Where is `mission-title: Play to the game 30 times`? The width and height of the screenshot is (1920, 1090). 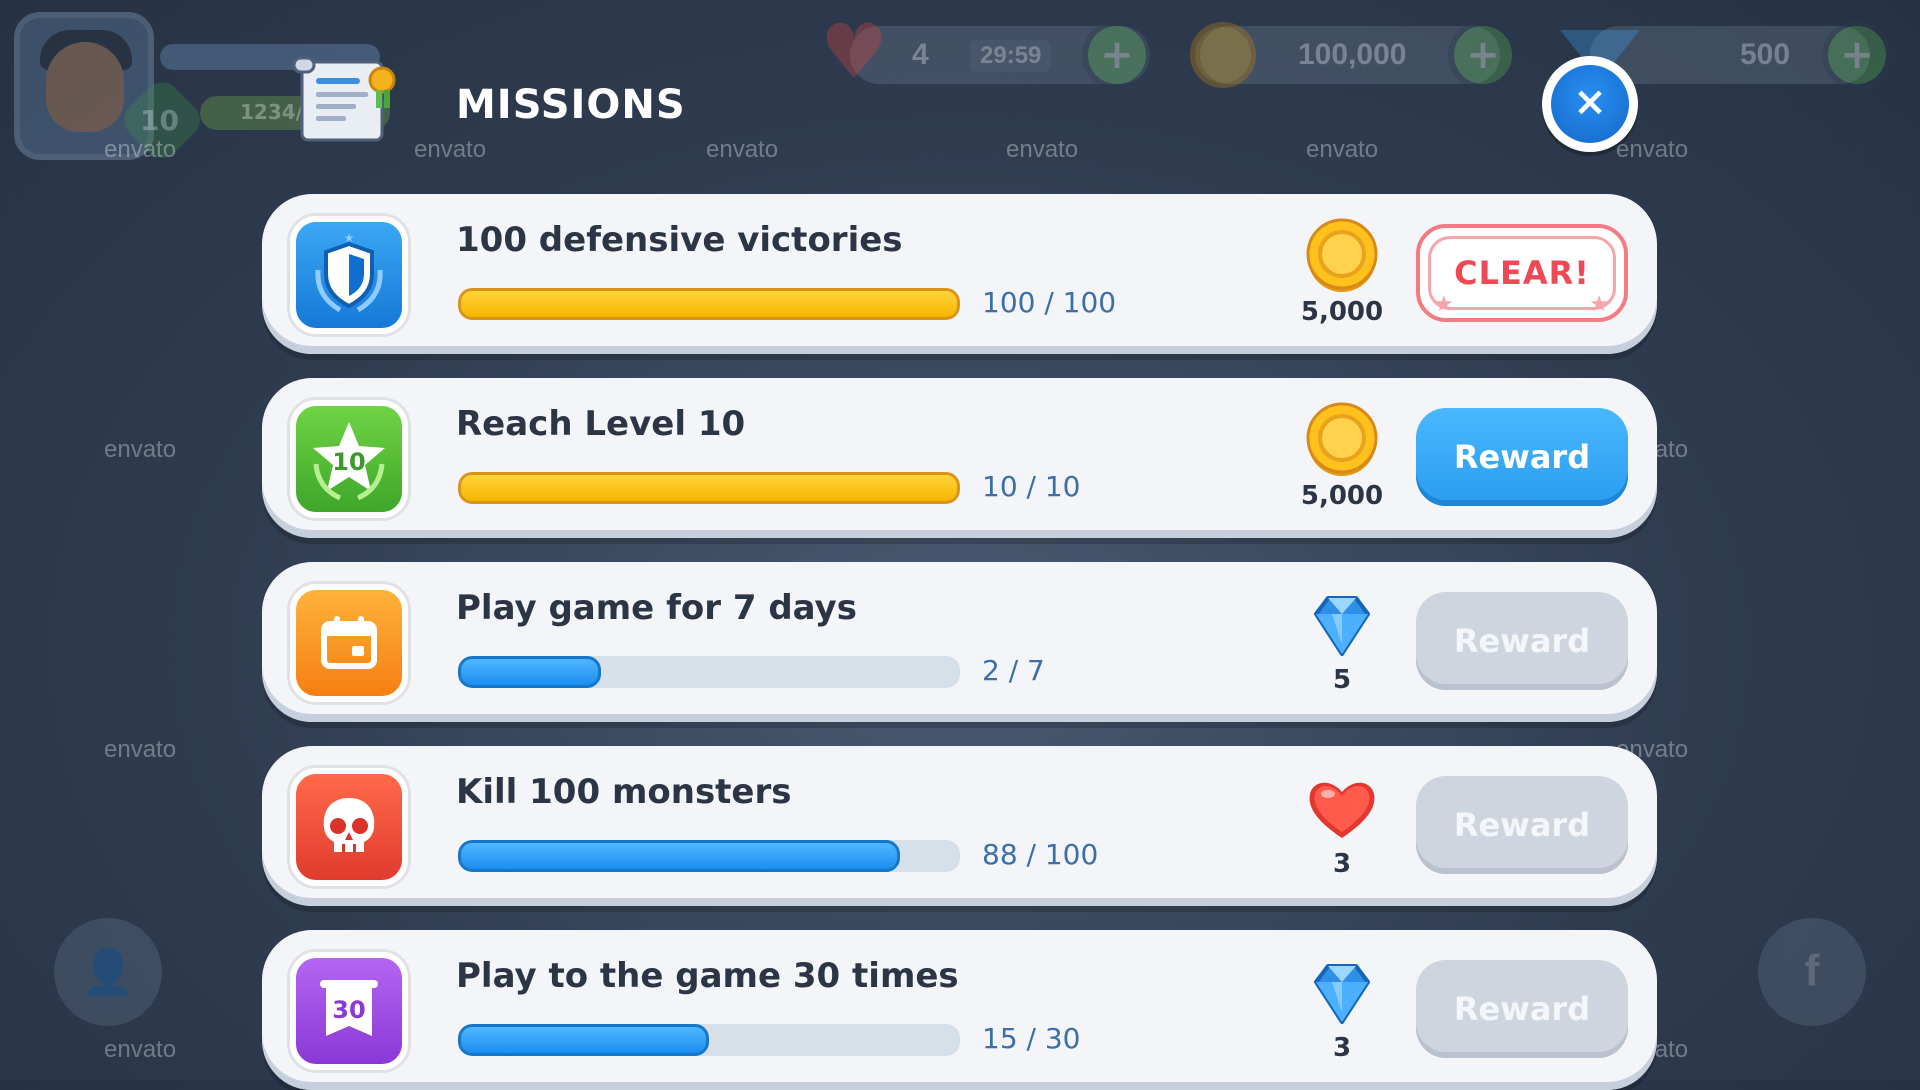
mission-title: Play to the game 30 times is located at coordinates (707, 976).